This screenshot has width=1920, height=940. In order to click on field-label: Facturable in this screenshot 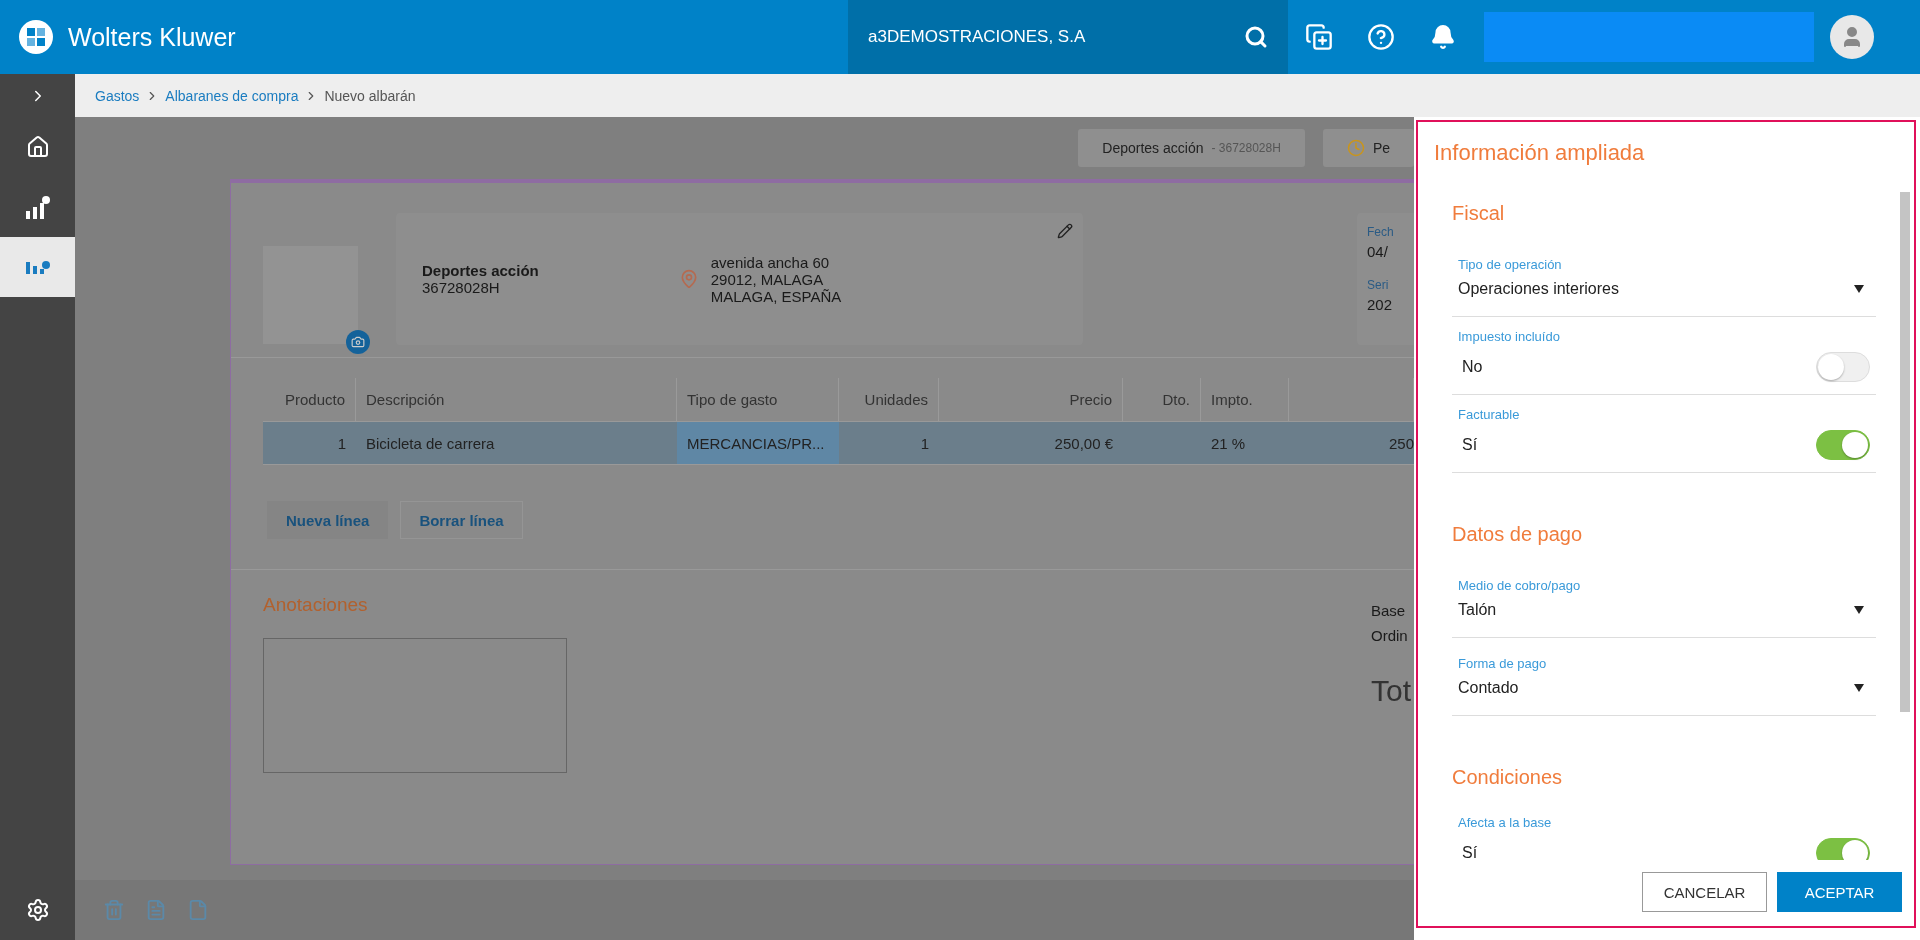, I will do `click(1489, 414)`.